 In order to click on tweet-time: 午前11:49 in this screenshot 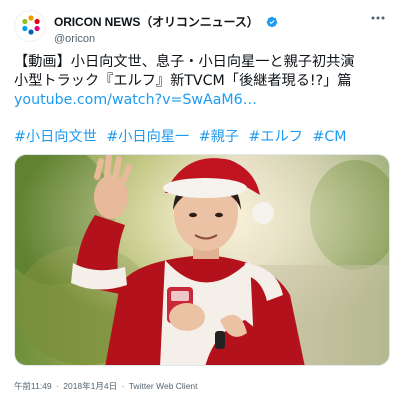, I will do `click(33, 386)`.